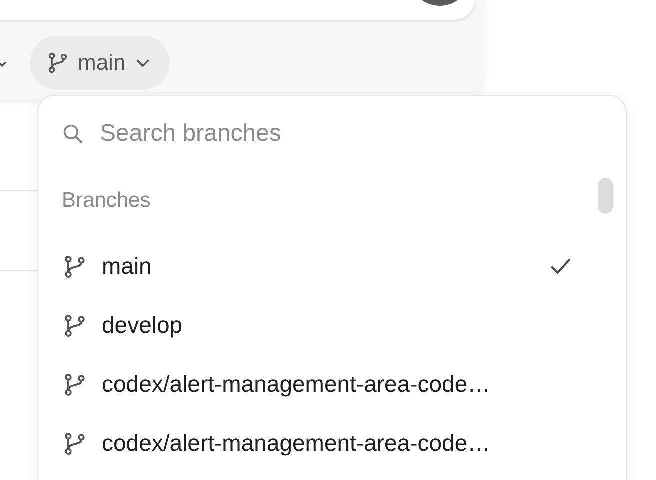 The height and width of the screenshot is (480, 656). Describe the element at coordinates (73, 134) in the screenshot. I see `search-icon` at that location.